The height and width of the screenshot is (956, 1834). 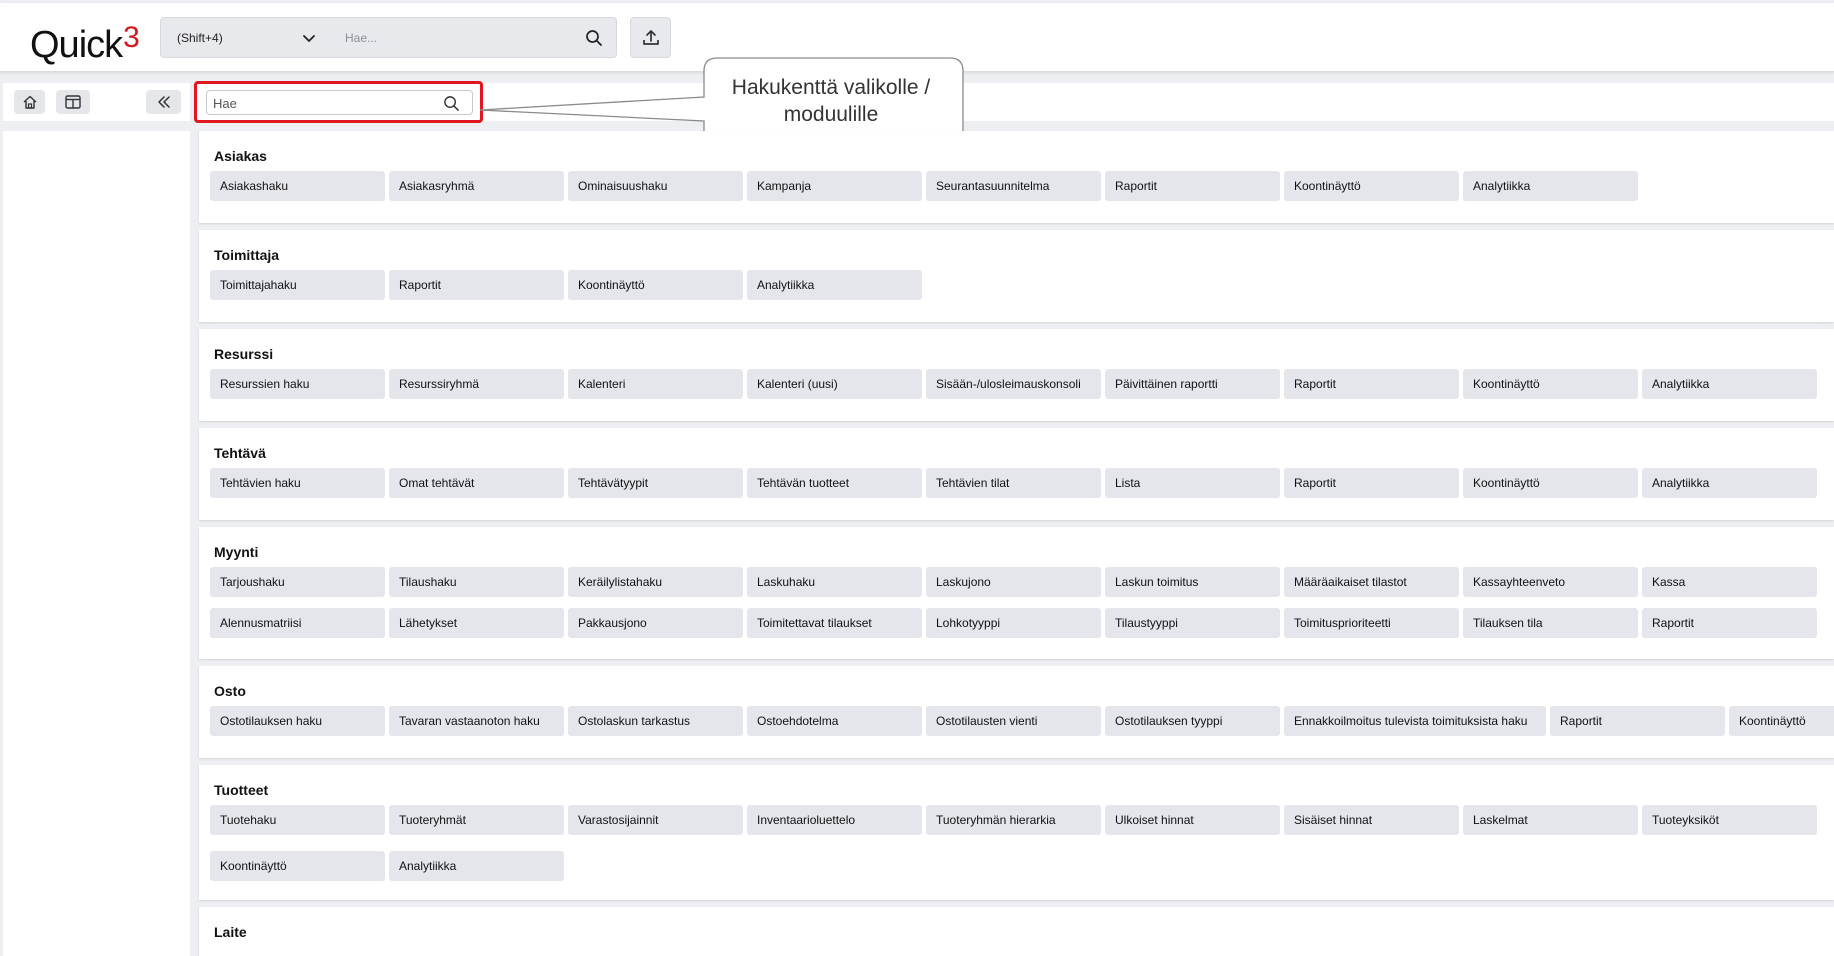 What do you see at coordinates (297, 721) in the screenshot?
I see `menu-item-button: Ostotilauksen haku` at bounding box center [297, 721].